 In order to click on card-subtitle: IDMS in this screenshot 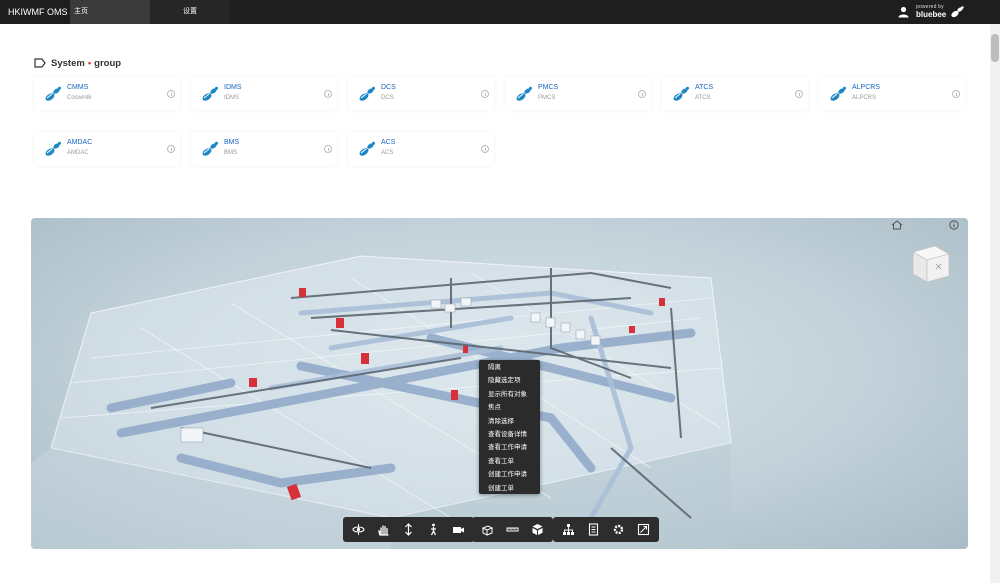, I will do `click(231, 98)`.